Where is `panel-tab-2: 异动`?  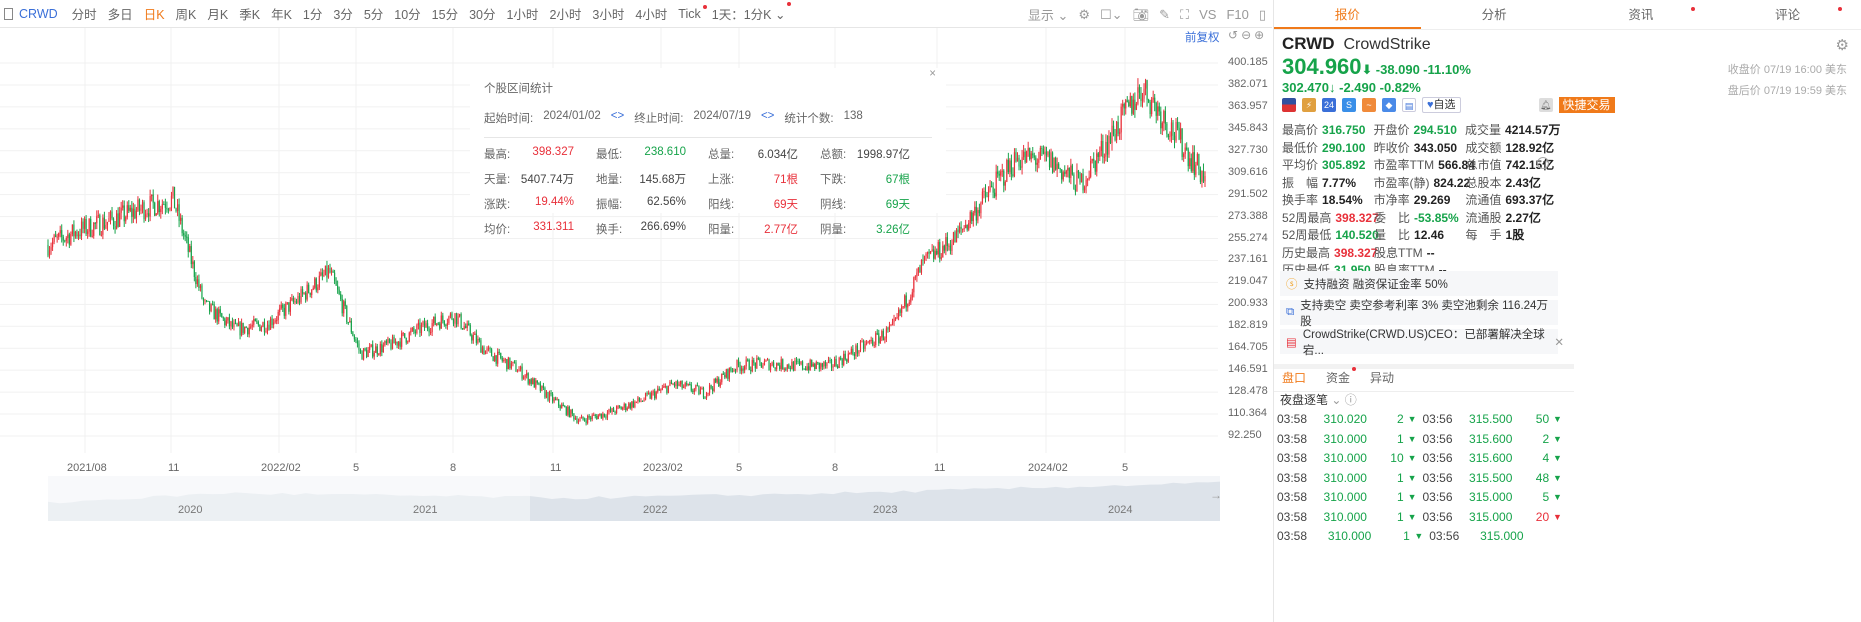 panel-tab-2: 异动 is located at coordinates (1382, 380).